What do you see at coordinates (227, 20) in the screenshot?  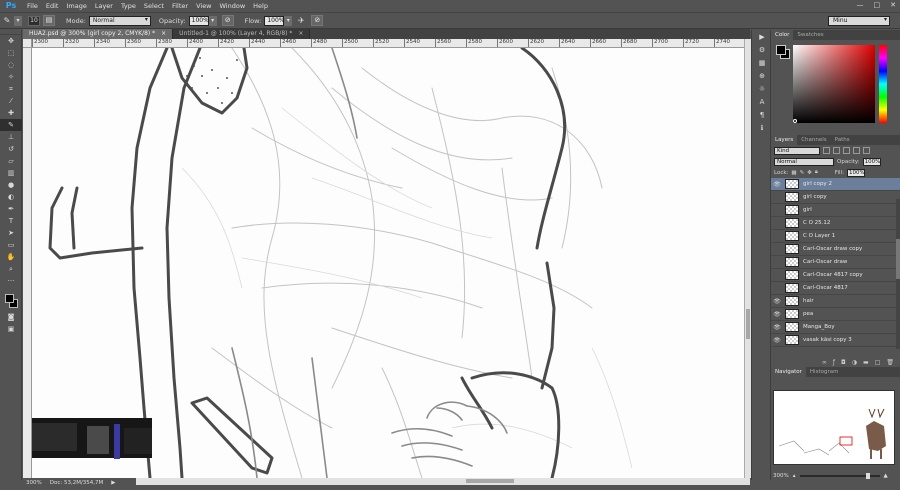 I see `pressure-opacity-icon: ⊘` at bounding box center [227, 20].